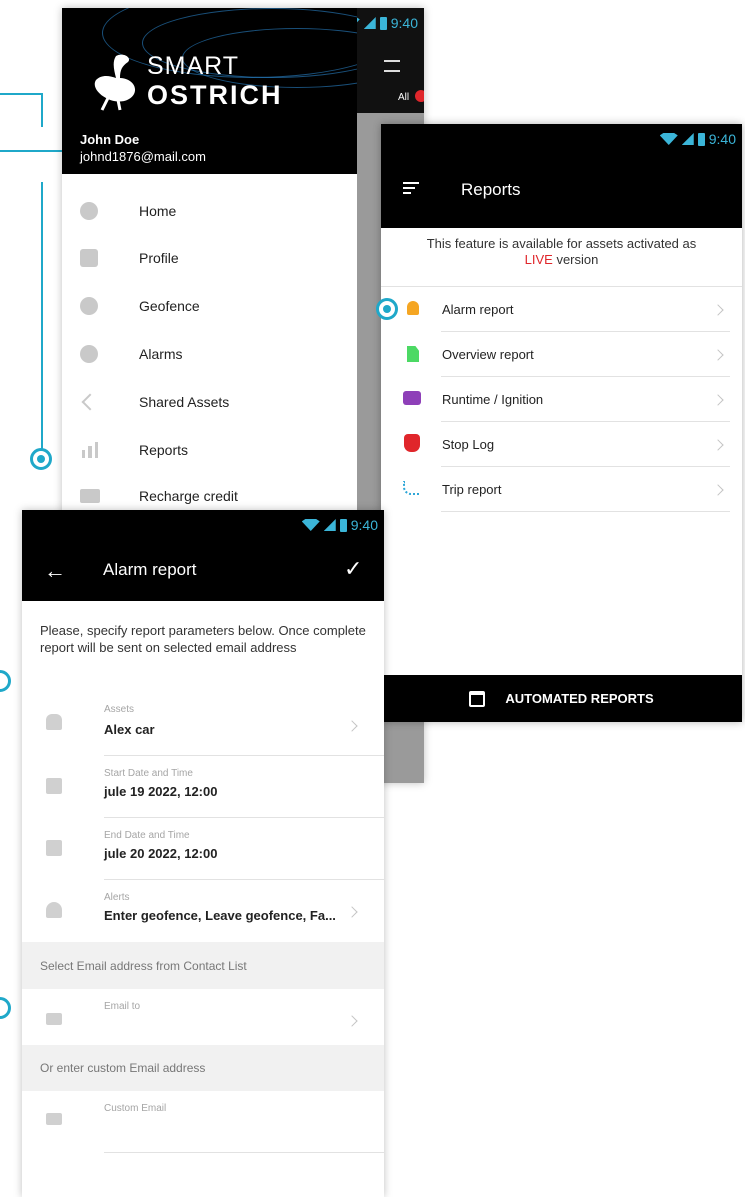 The height and width of the screenshot is (1197, 745). What do you see at coordinates (148, 773) in the screenshot?
I see `field-label: Start Date and Time` at bounding box center [148, 773].